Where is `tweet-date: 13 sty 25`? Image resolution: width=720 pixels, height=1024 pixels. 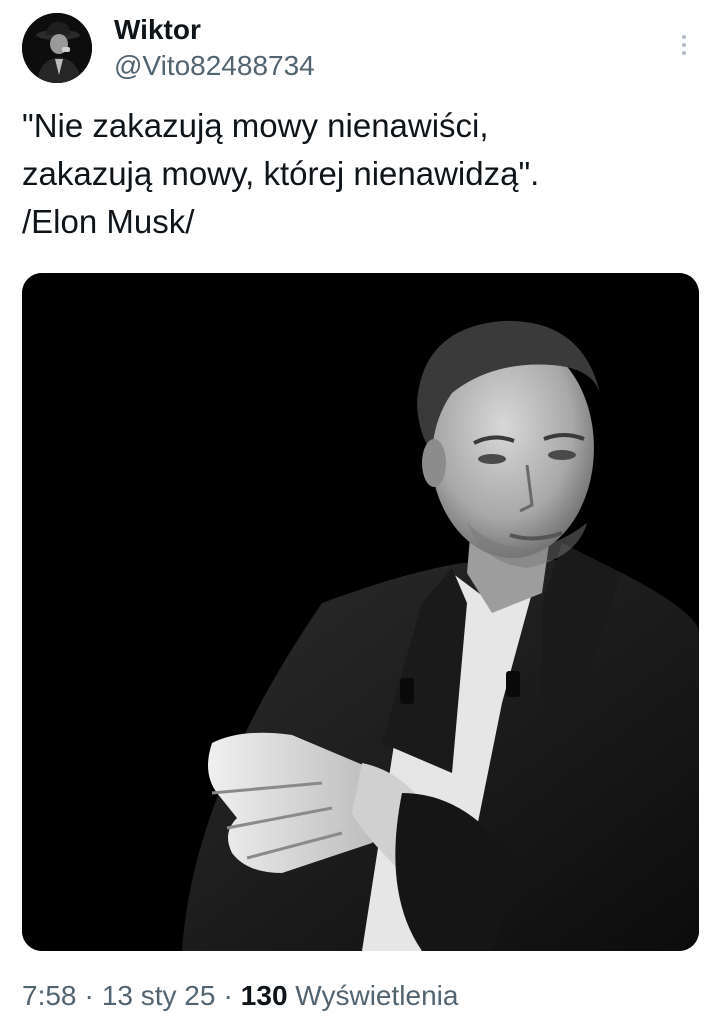
tweet-date: 13 sty 25 is located at coordinates (159, 995).